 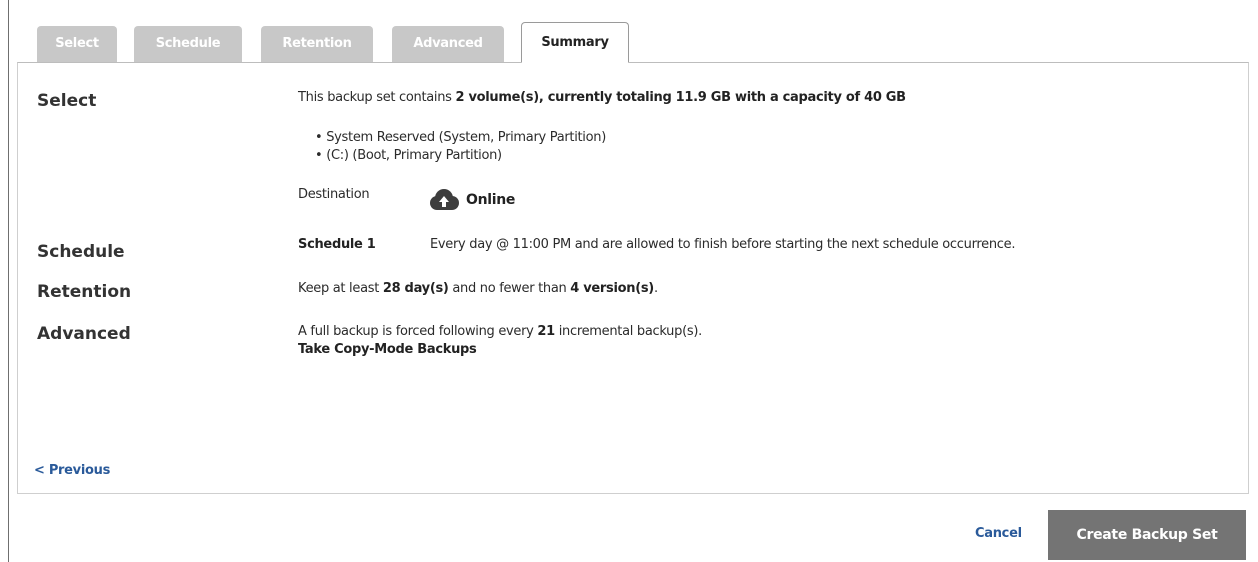 I want to click on cloud-icon, so click(x=444, y=199).